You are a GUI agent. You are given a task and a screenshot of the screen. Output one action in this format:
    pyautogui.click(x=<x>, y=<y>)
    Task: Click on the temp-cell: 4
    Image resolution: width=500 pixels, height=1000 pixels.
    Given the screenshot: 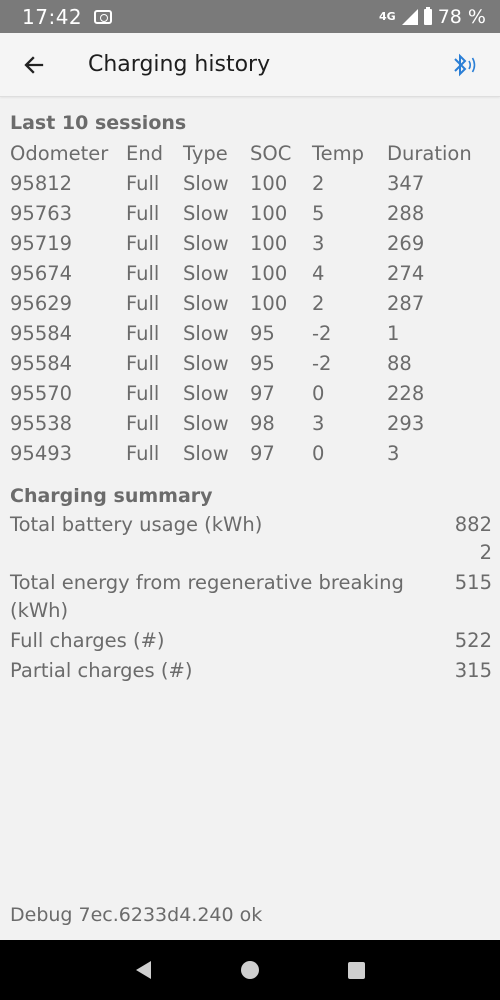 What is the action you would take?
    pyautogui.click(x=318, y=273)
    